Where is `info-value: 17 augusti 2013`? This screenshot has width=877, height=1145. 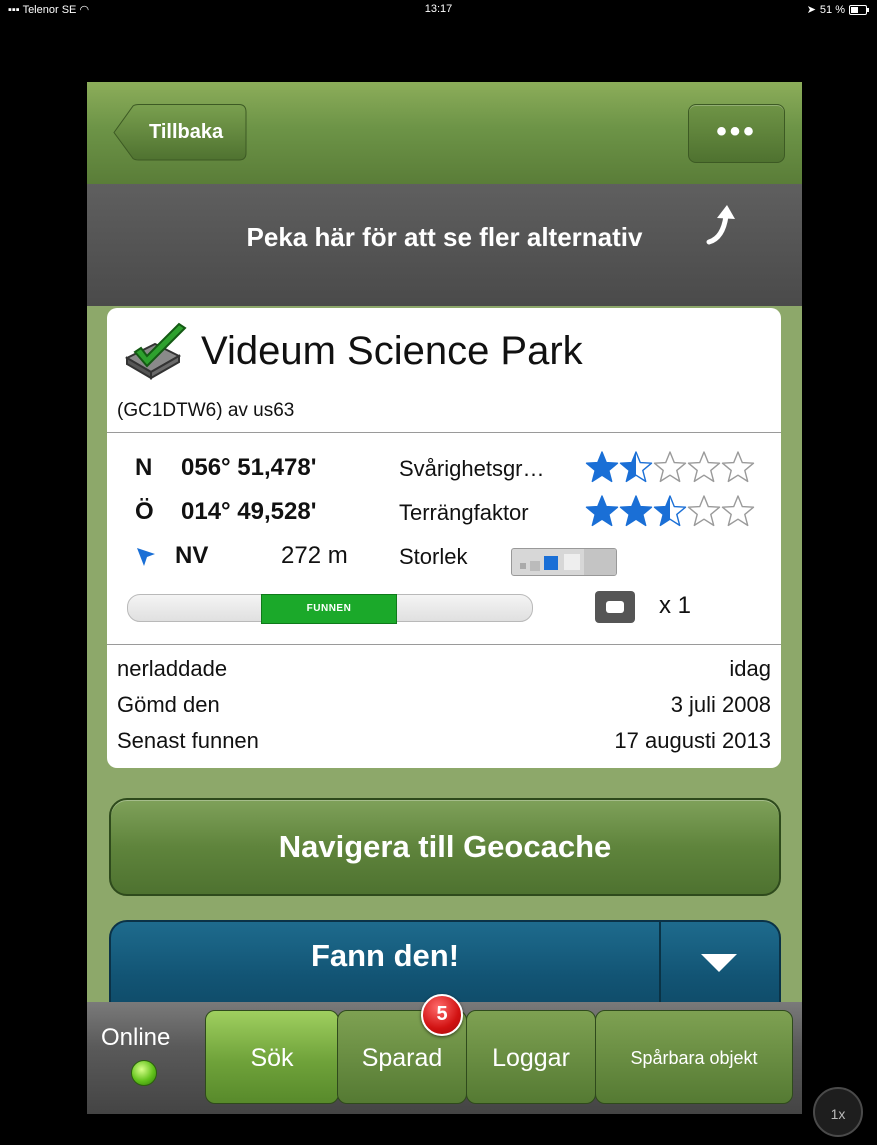 info-value: 17 augusti 2013 is located at coordinates (692, 740).